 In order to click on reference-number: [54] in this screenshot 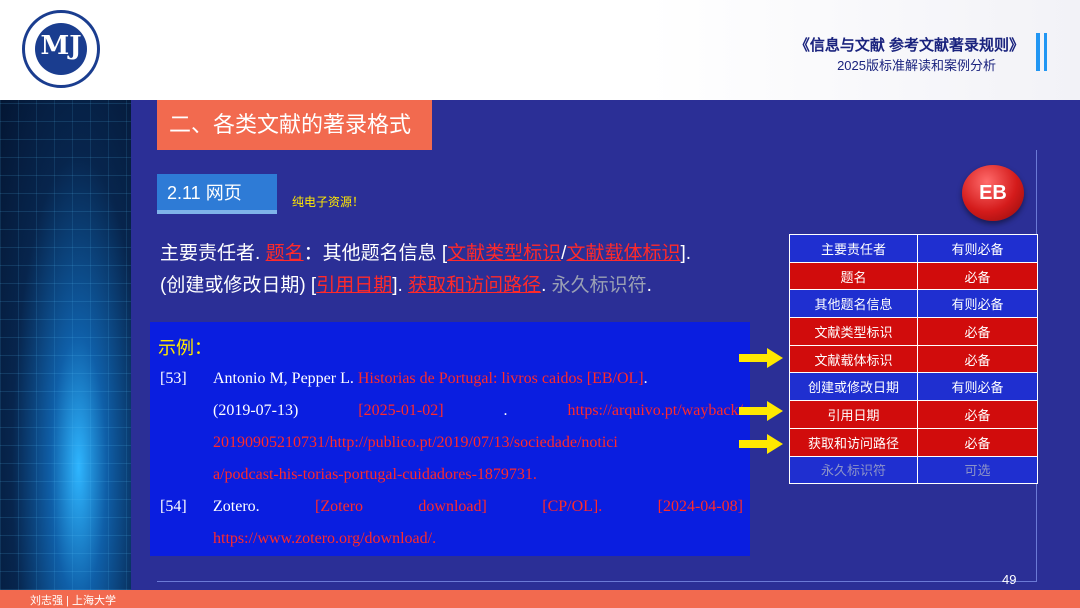, I will do `click(173, 506)`.